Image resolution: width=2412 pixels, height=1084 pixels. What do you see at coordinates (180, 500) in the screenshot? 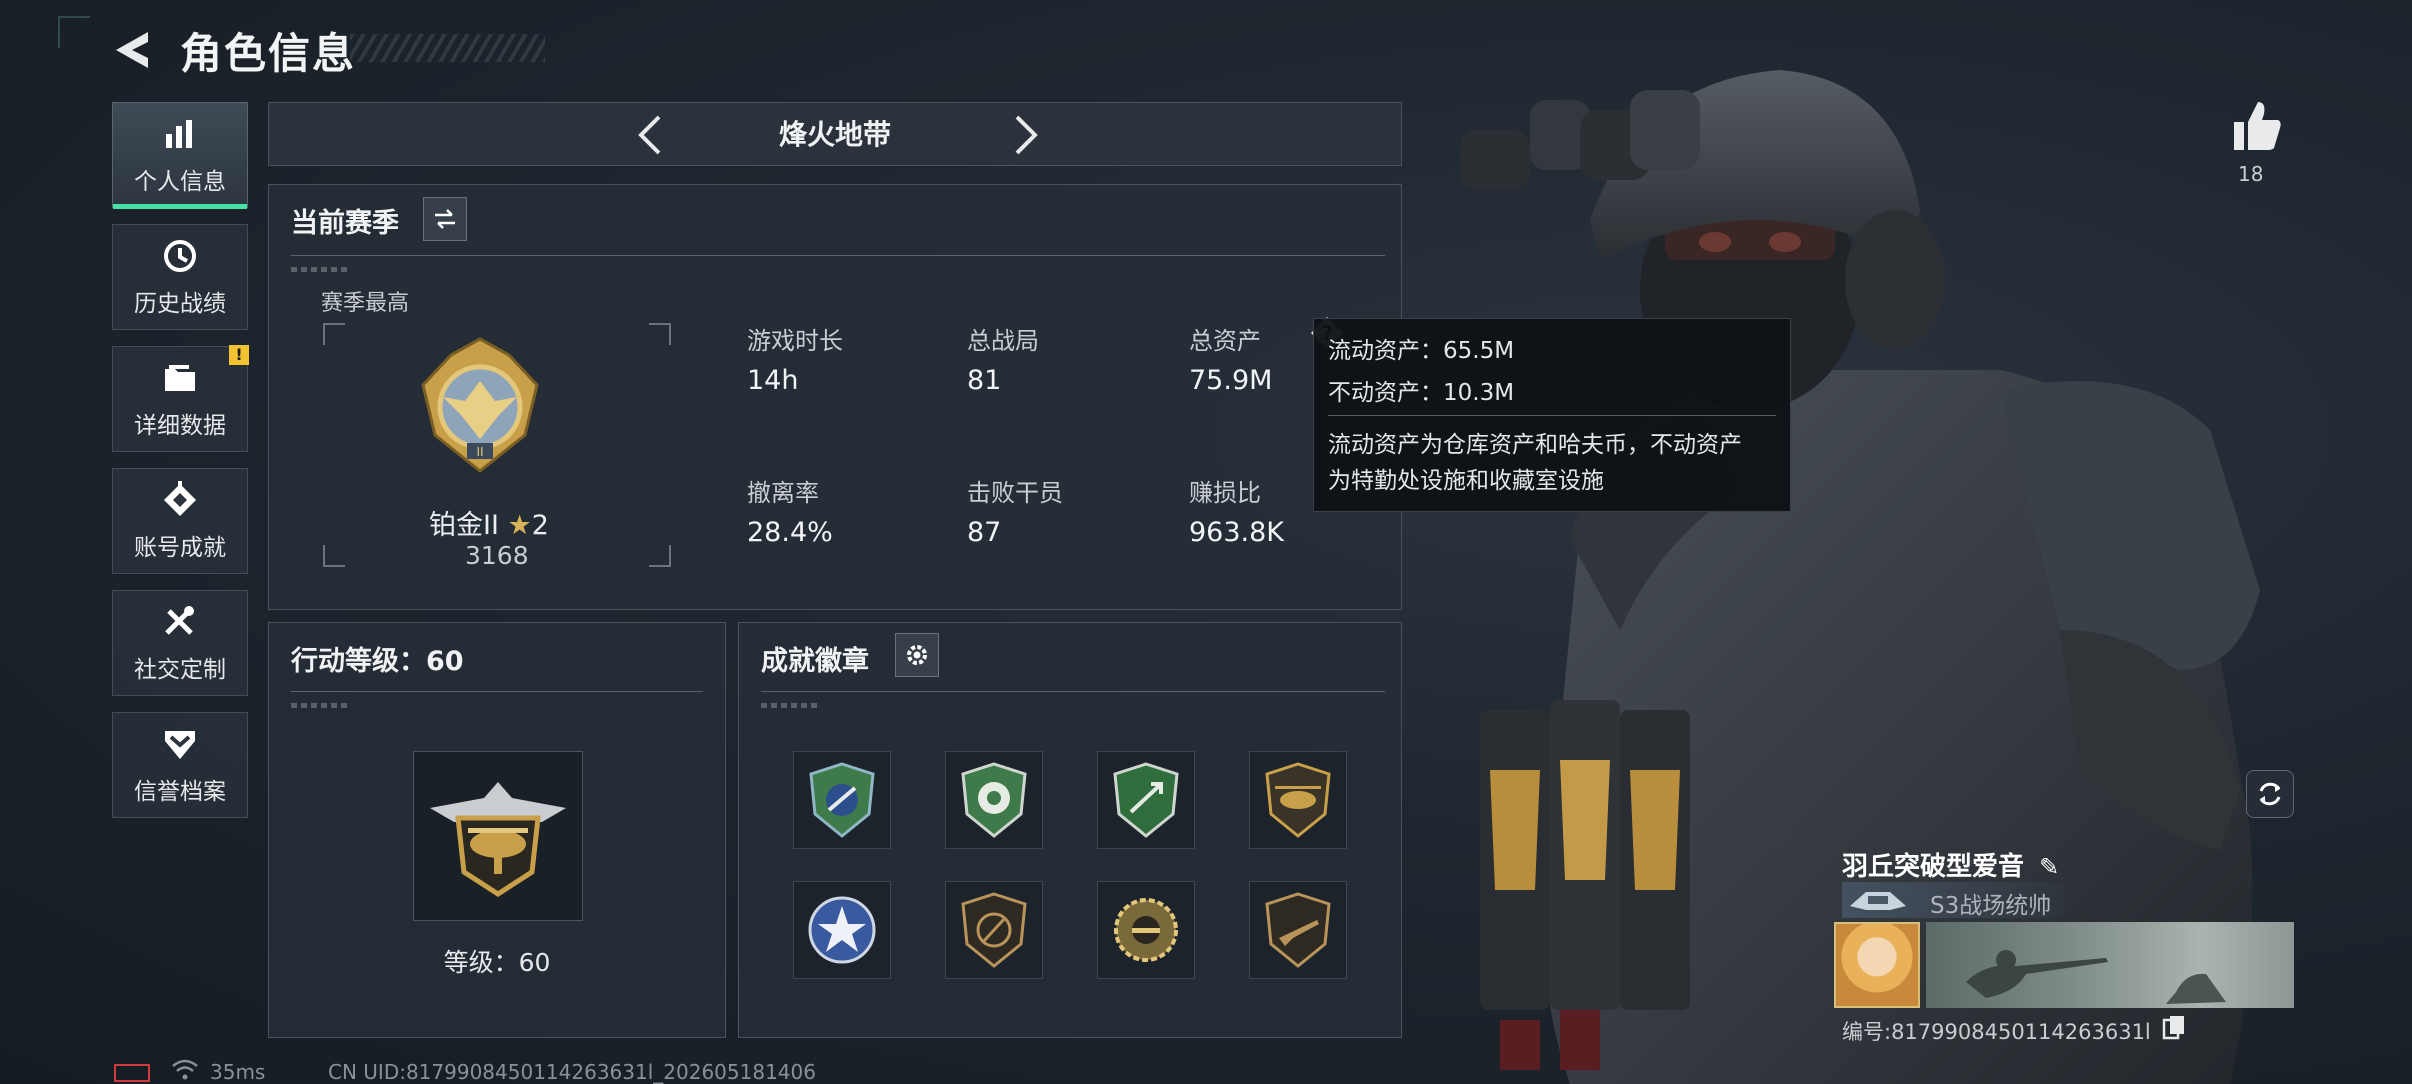
I see `achievement-icon` at bounding box center [180, 500].